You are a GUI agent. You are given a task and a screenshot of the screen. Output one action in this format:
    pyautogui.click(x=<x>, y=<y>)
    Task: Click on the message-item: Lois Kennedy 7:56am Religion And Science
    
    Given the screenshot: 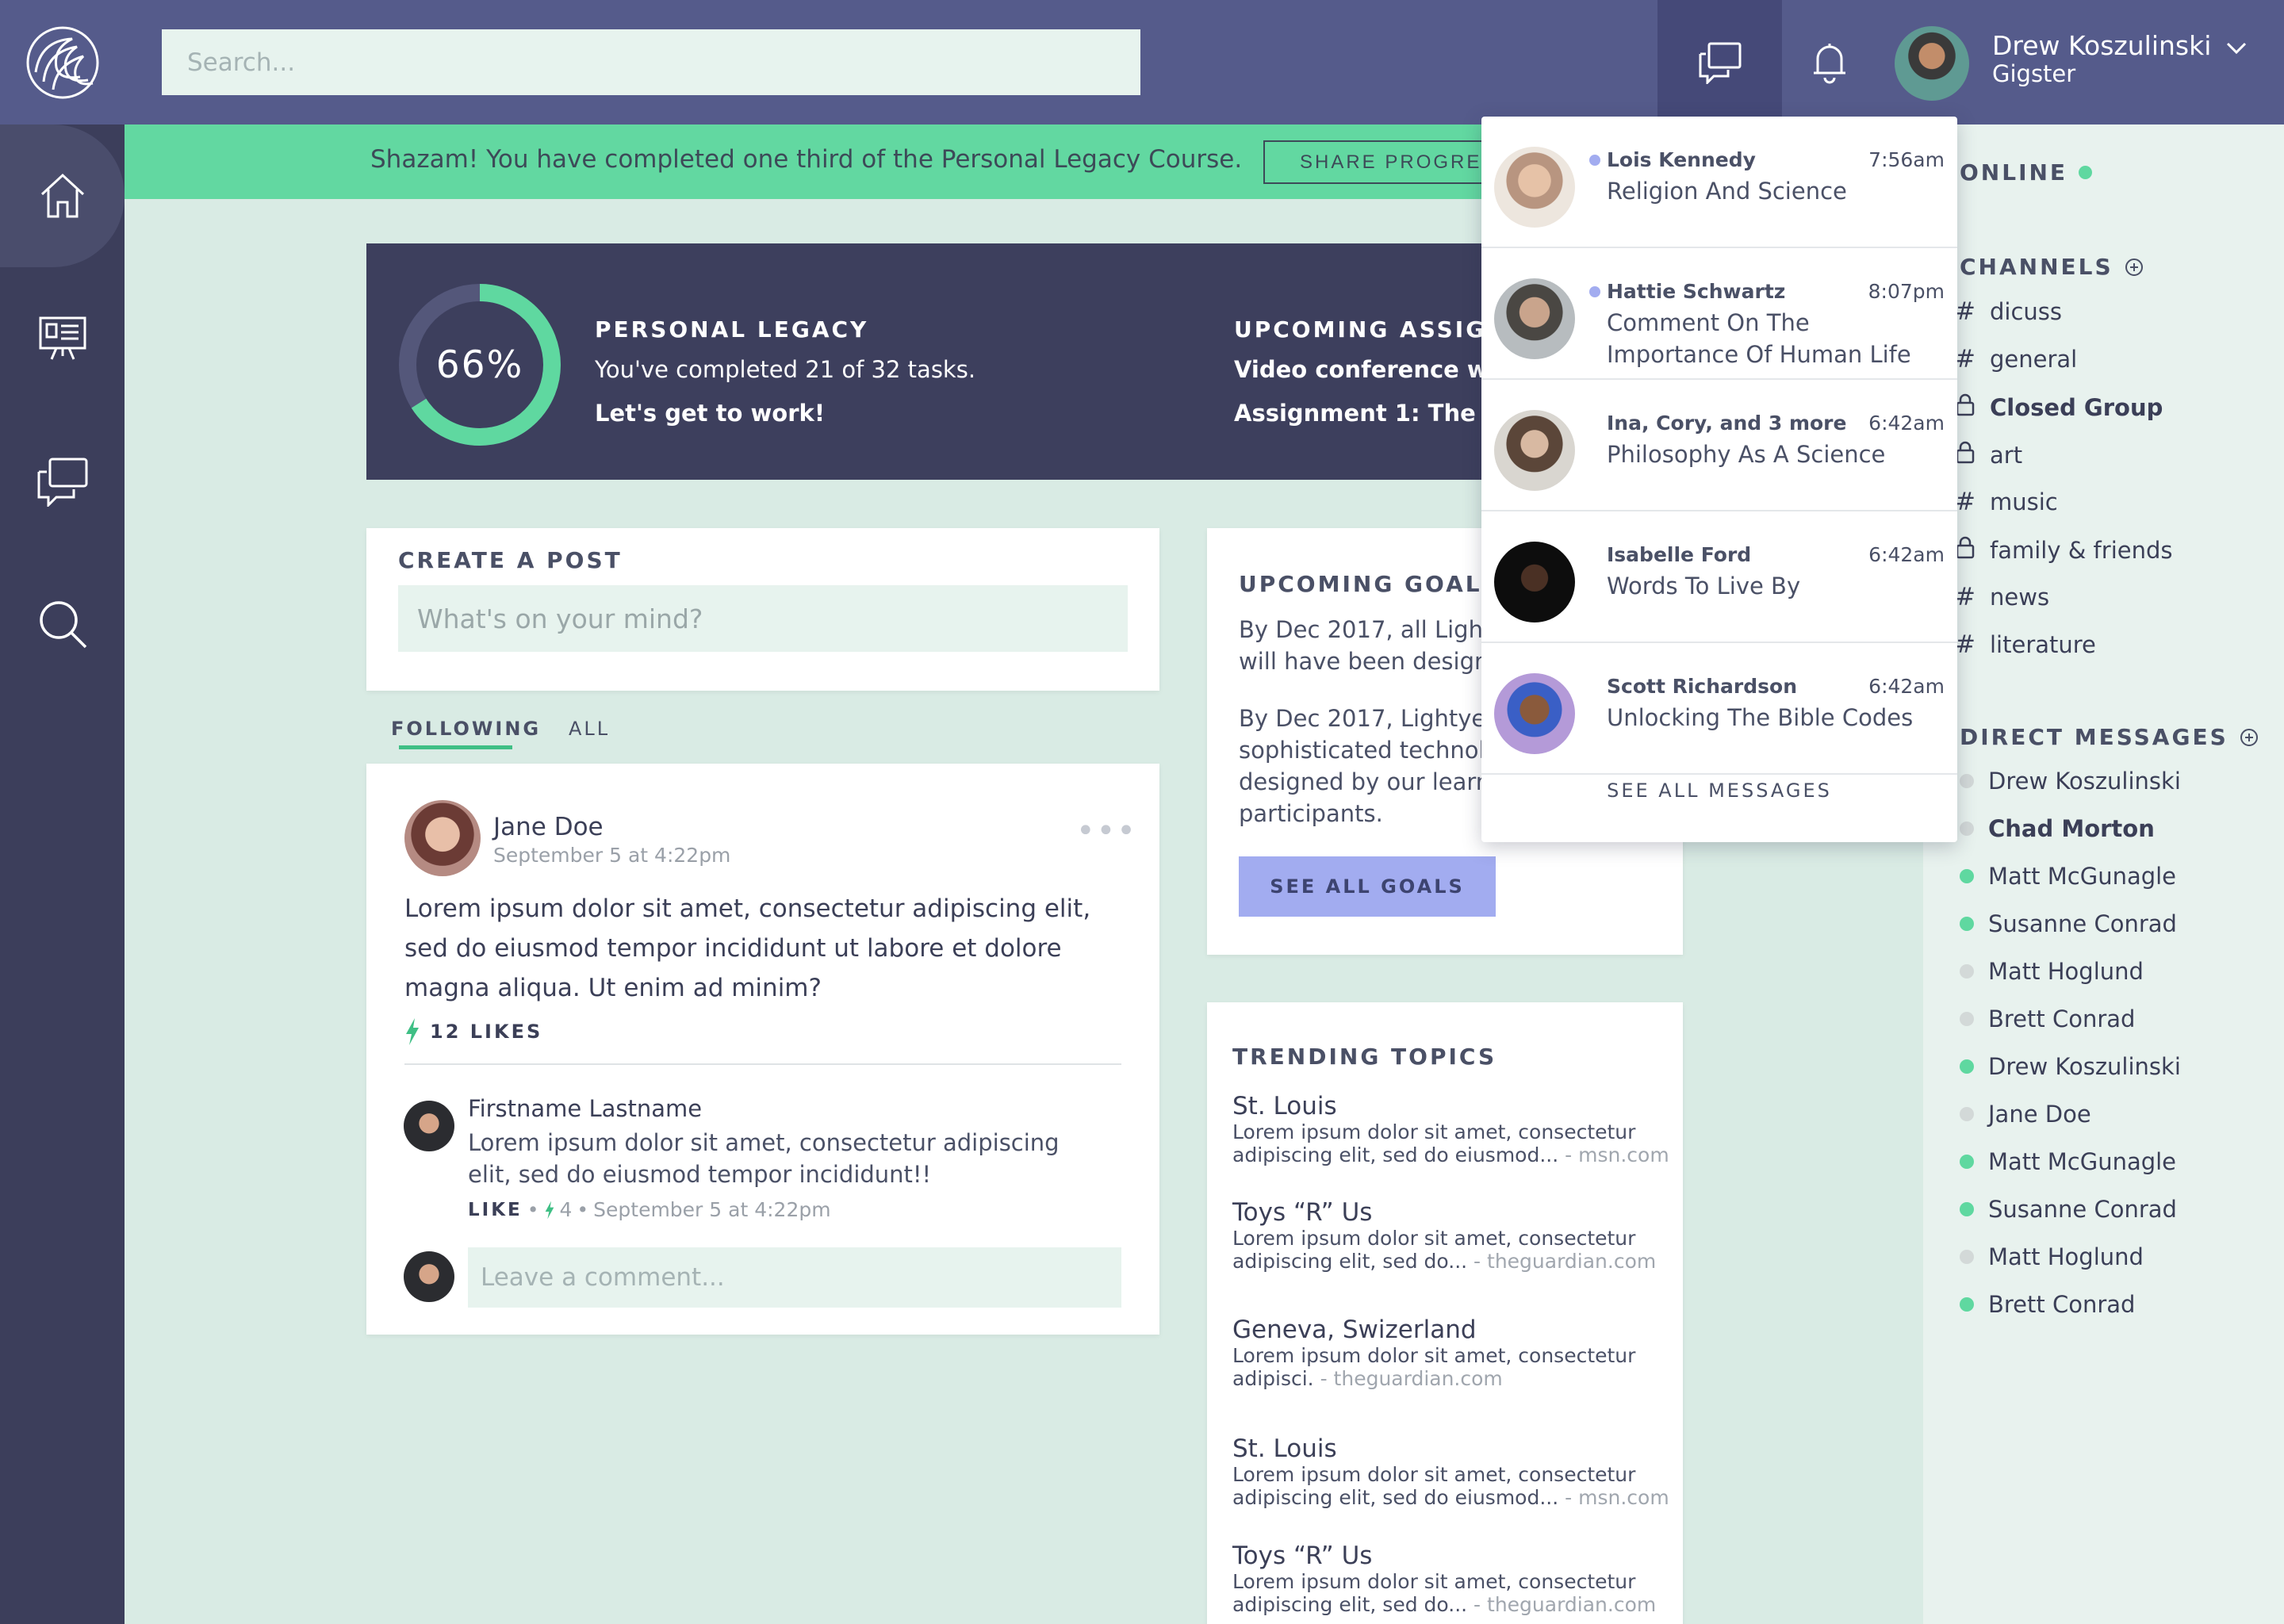 What is the action you would take?
    pyautogui.click(x=1719, y=182)
    